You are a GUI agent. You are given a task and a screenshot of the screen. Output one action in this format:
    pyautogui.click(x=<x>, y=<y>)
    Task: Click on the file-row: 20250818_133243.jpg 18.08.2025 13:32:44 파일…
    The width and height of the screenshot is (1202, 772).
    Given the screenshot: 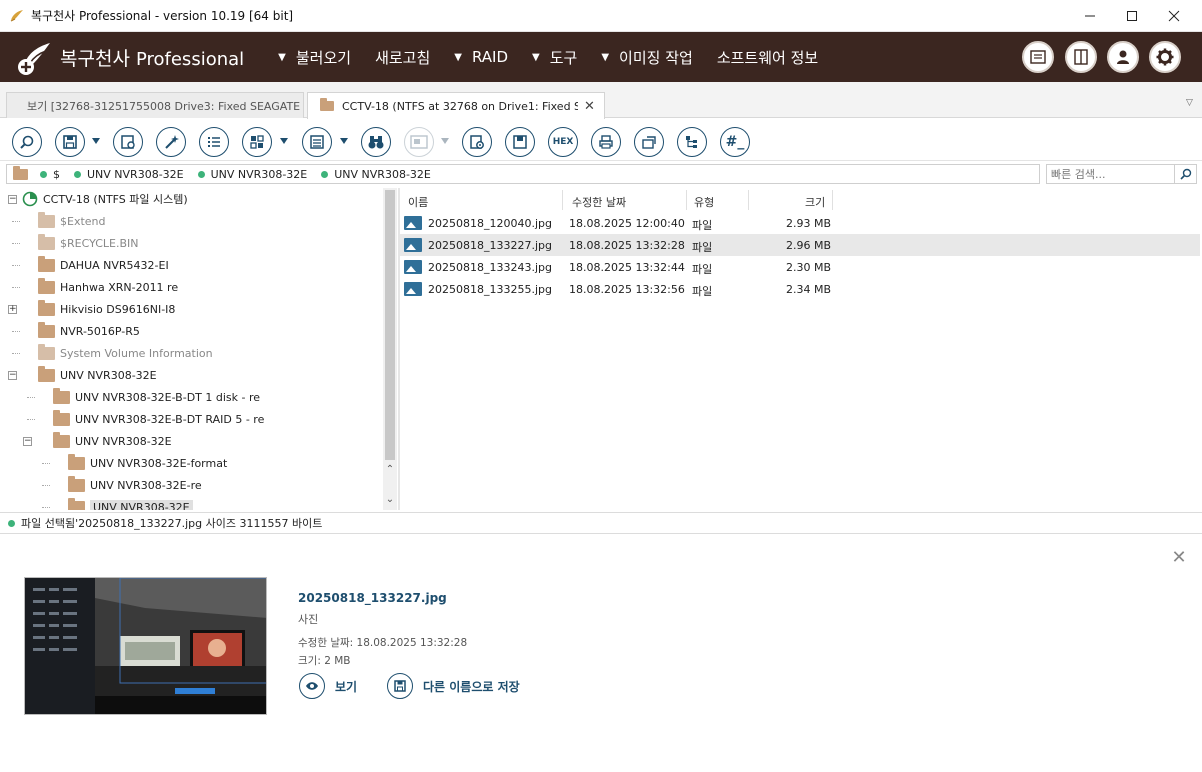 What is the action you would take?
    pyautogui.click(x=800, y=267)
    